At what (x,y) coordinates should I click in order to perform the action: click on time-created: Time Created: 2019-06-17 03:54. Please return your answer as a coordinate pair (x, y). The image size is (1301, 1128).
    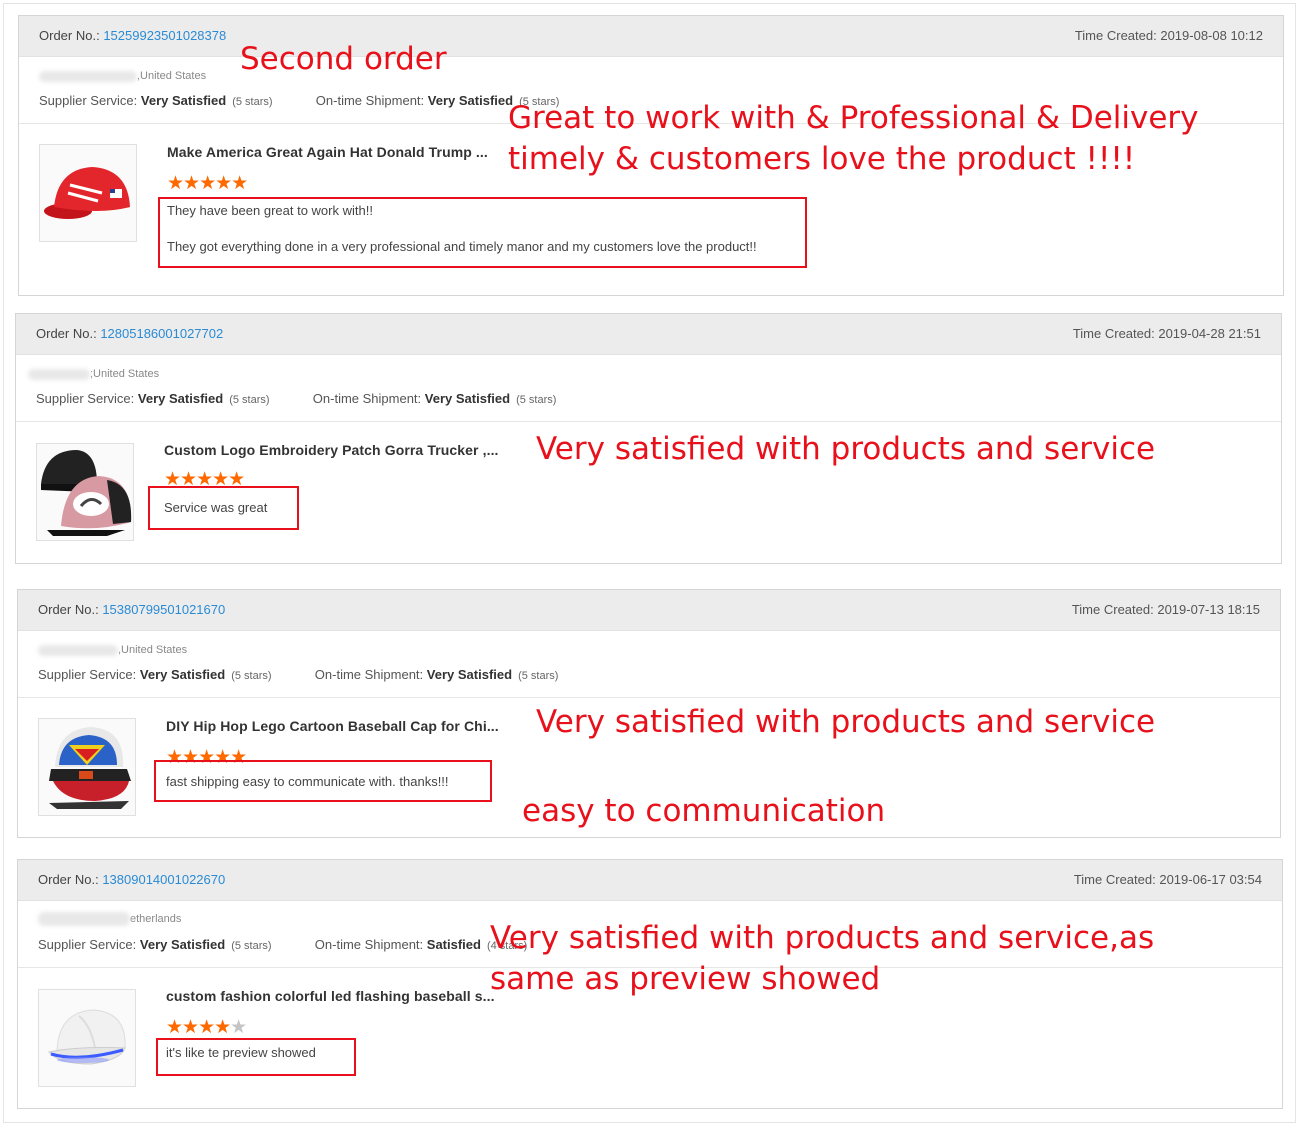
    Looking at the image, I should click on (1167, 879).